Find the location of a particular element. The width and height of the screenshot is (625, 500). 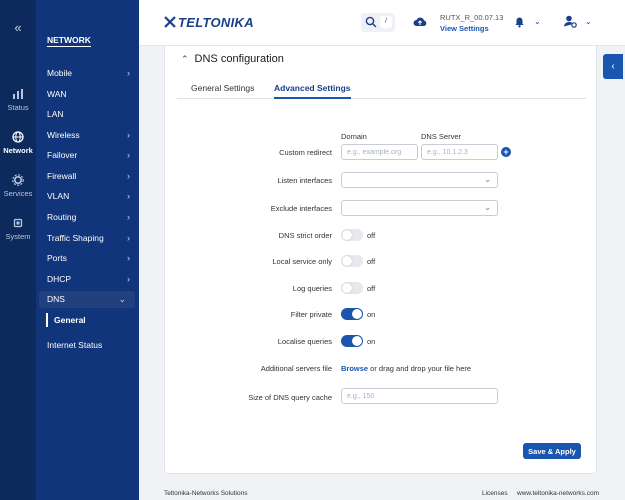

local-service-only-toggle is located at coordinates (352, 261).